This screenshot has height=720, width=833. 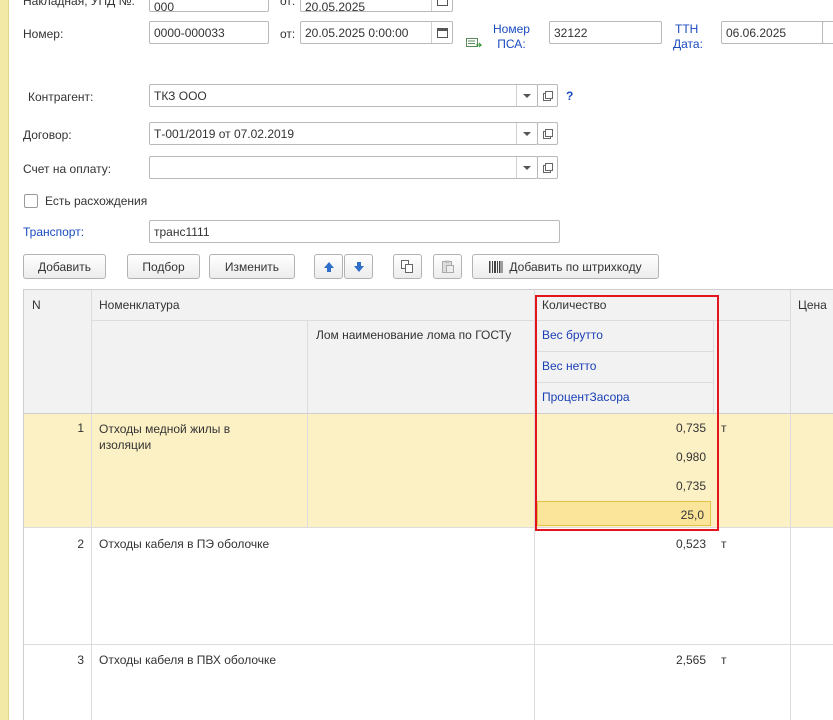 I want to click on paste-icon, so click(x=448, y=266).